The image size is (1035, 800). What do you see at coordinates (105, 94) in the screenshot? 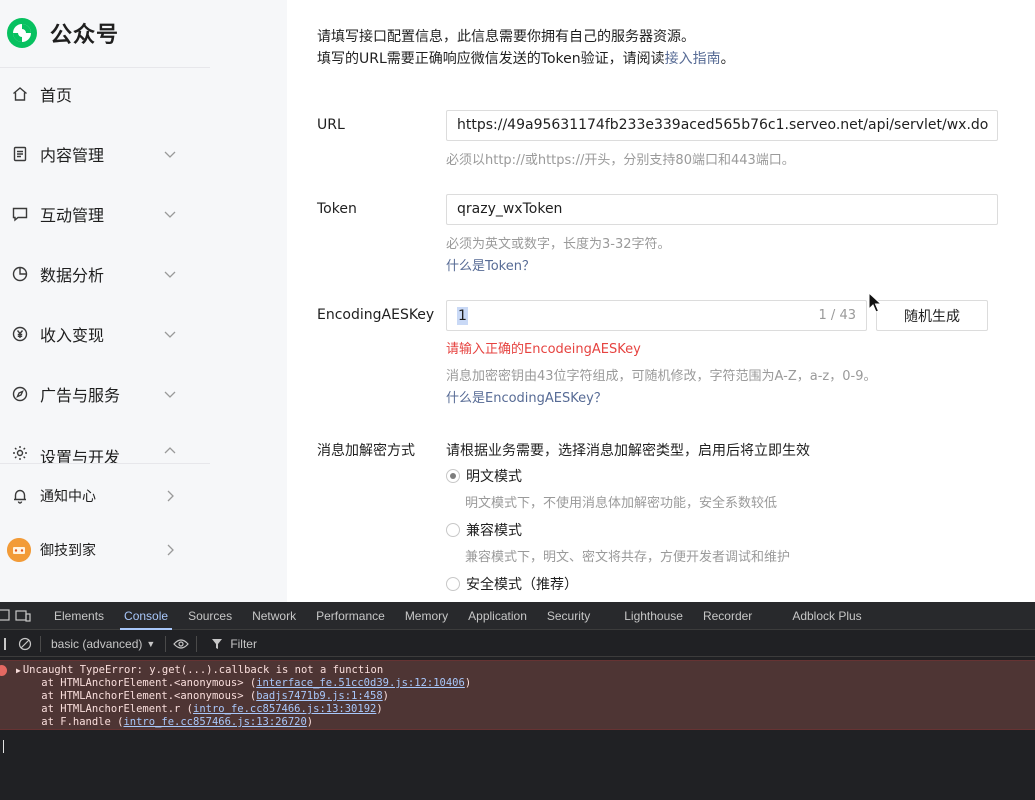
I see `sidebar-item-home: 首页` at bounding box center [105, 94].